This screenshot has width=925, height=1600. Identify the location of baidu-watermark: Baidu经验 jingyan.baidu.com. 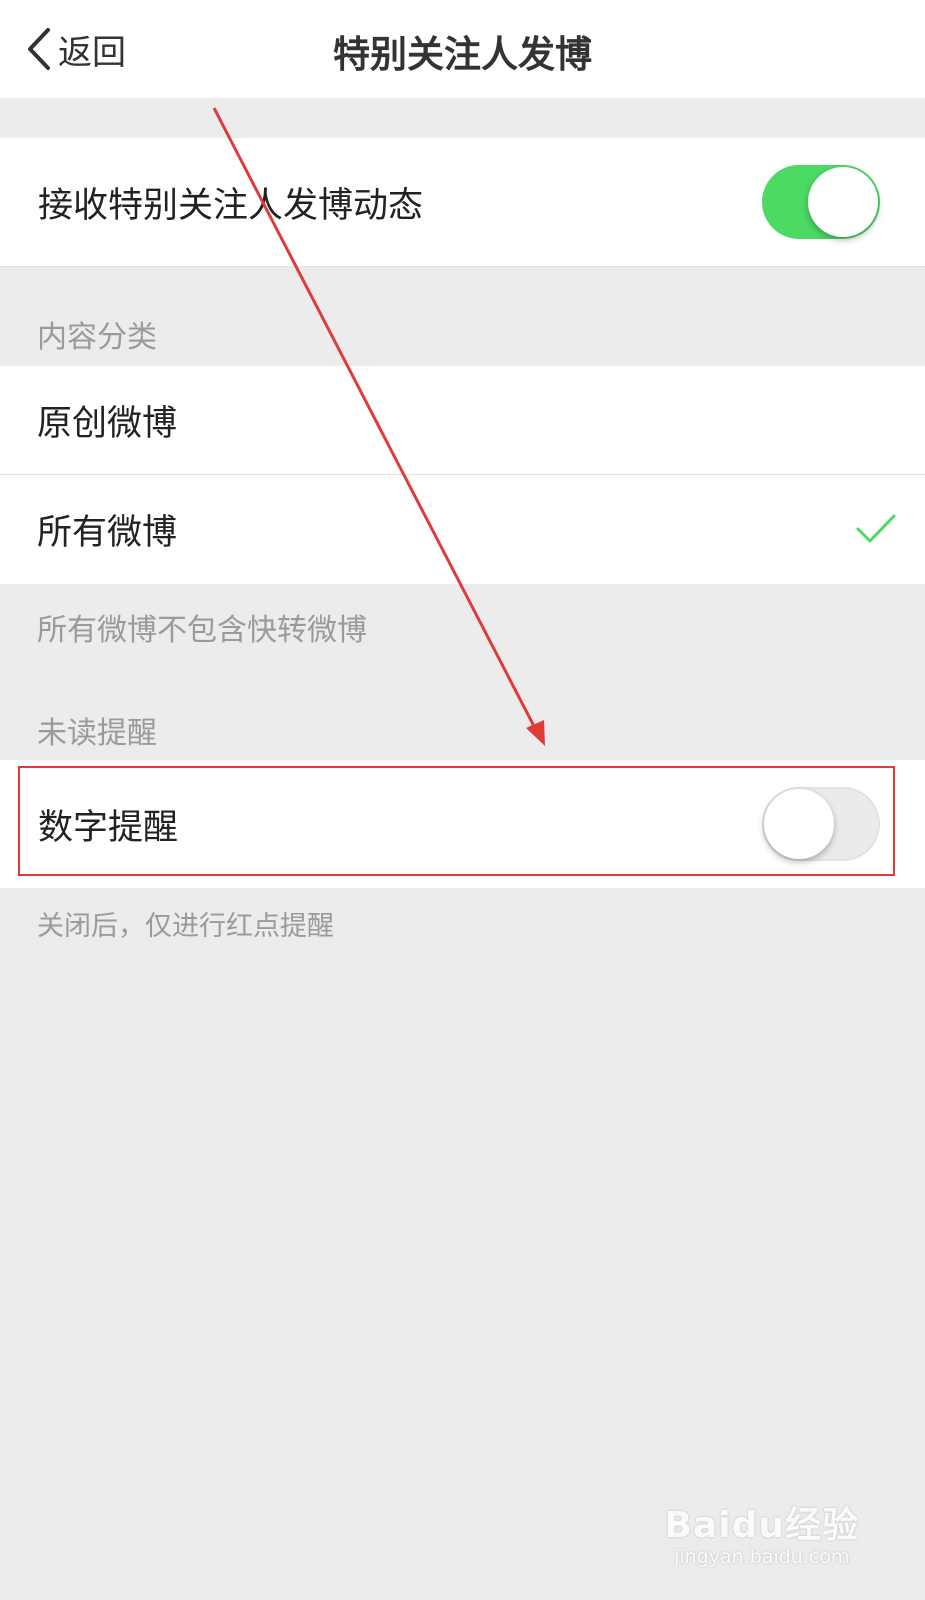
(762, 1532).